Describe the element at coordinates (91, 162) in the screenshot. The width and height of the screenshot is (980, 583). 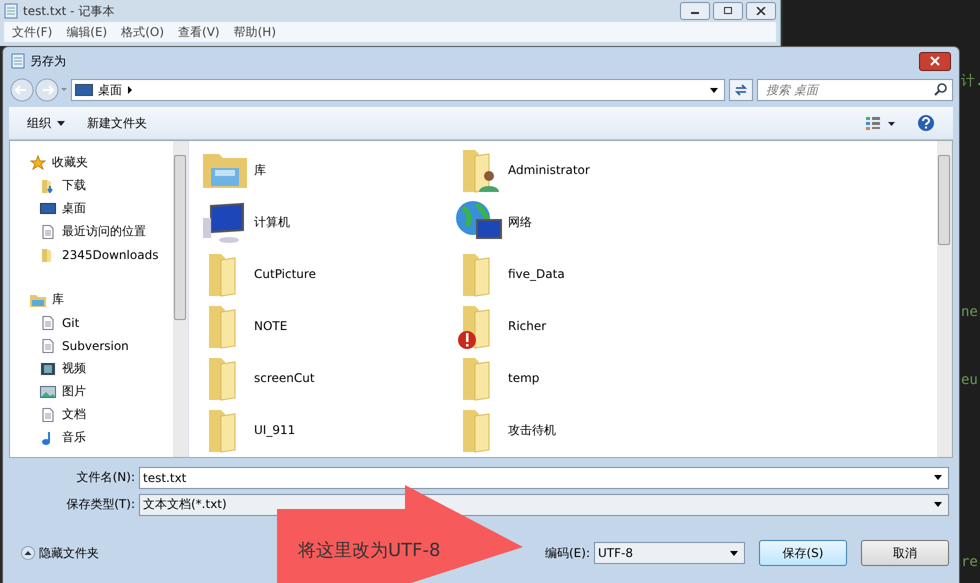
I see `sidebar-group: 收藏夹` at that location.